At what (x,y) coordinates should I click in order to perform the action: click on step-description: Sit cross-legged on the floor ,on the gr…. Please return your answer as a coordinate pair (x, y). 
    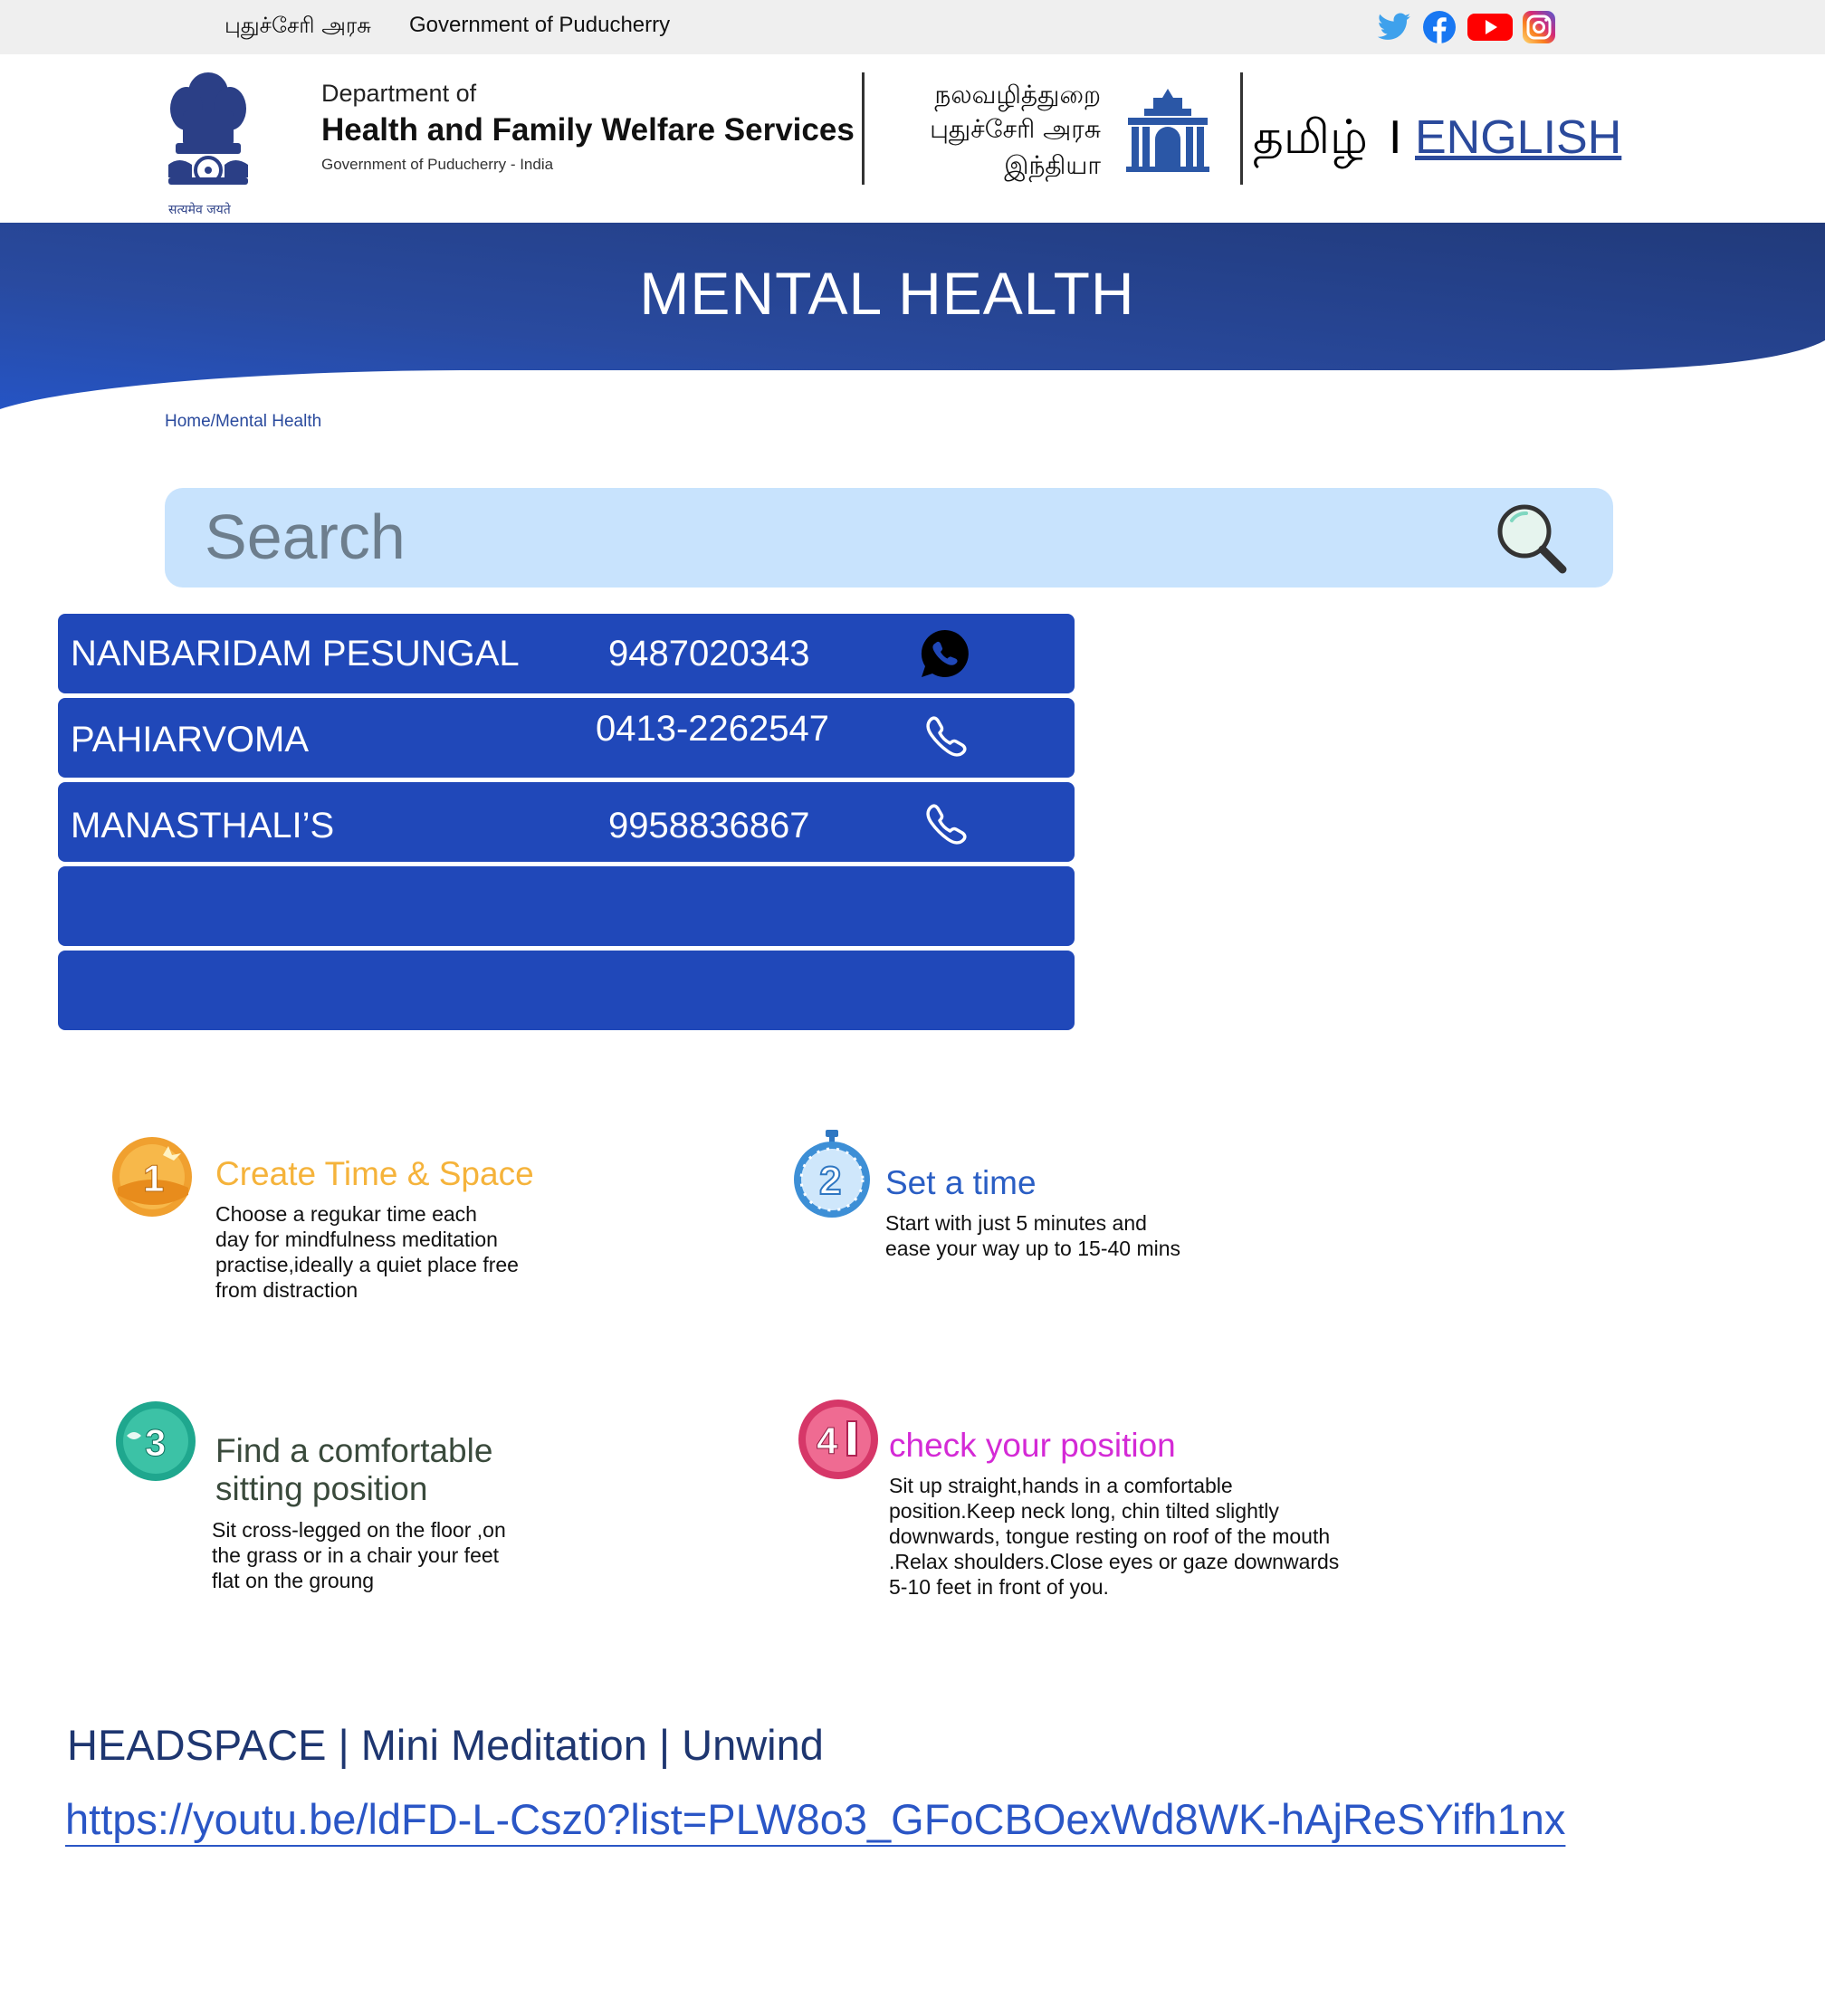
    Looking at the image, I should click on (359, 1555).